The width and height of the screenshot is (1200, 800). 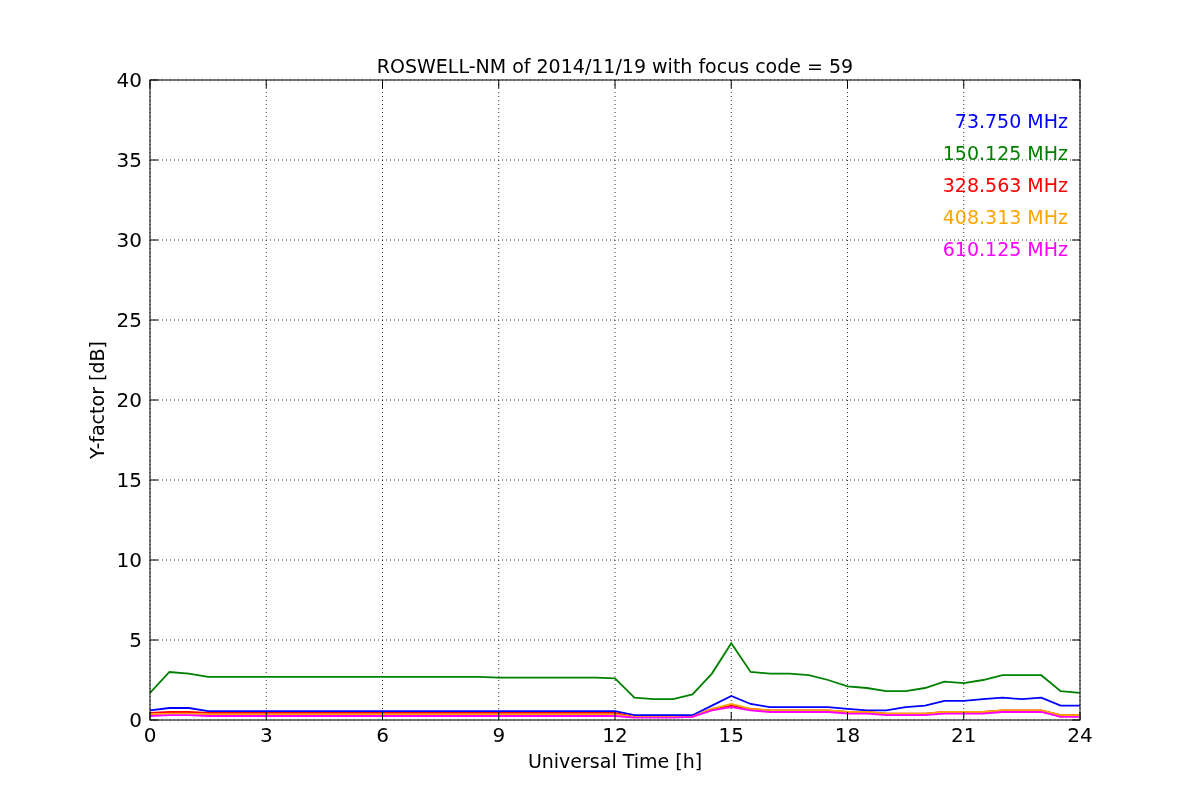 What do you see at coordinates (382, 735) in the screenshot?
I see `x-tick-label: 6` at bounding box center [382, 735].